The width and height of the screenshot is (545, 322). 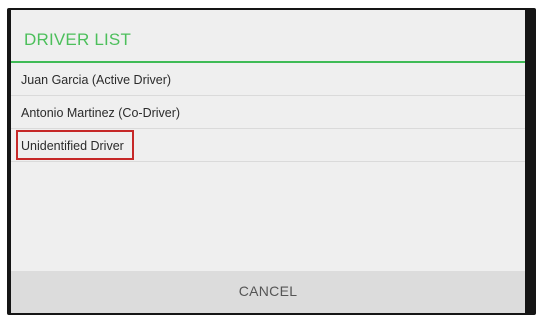 What do you see at coordinates (268, 145) in the screenshot?
I see `driver-item-unidentified: Unidentified Driver` at bounding box center [268, 145].